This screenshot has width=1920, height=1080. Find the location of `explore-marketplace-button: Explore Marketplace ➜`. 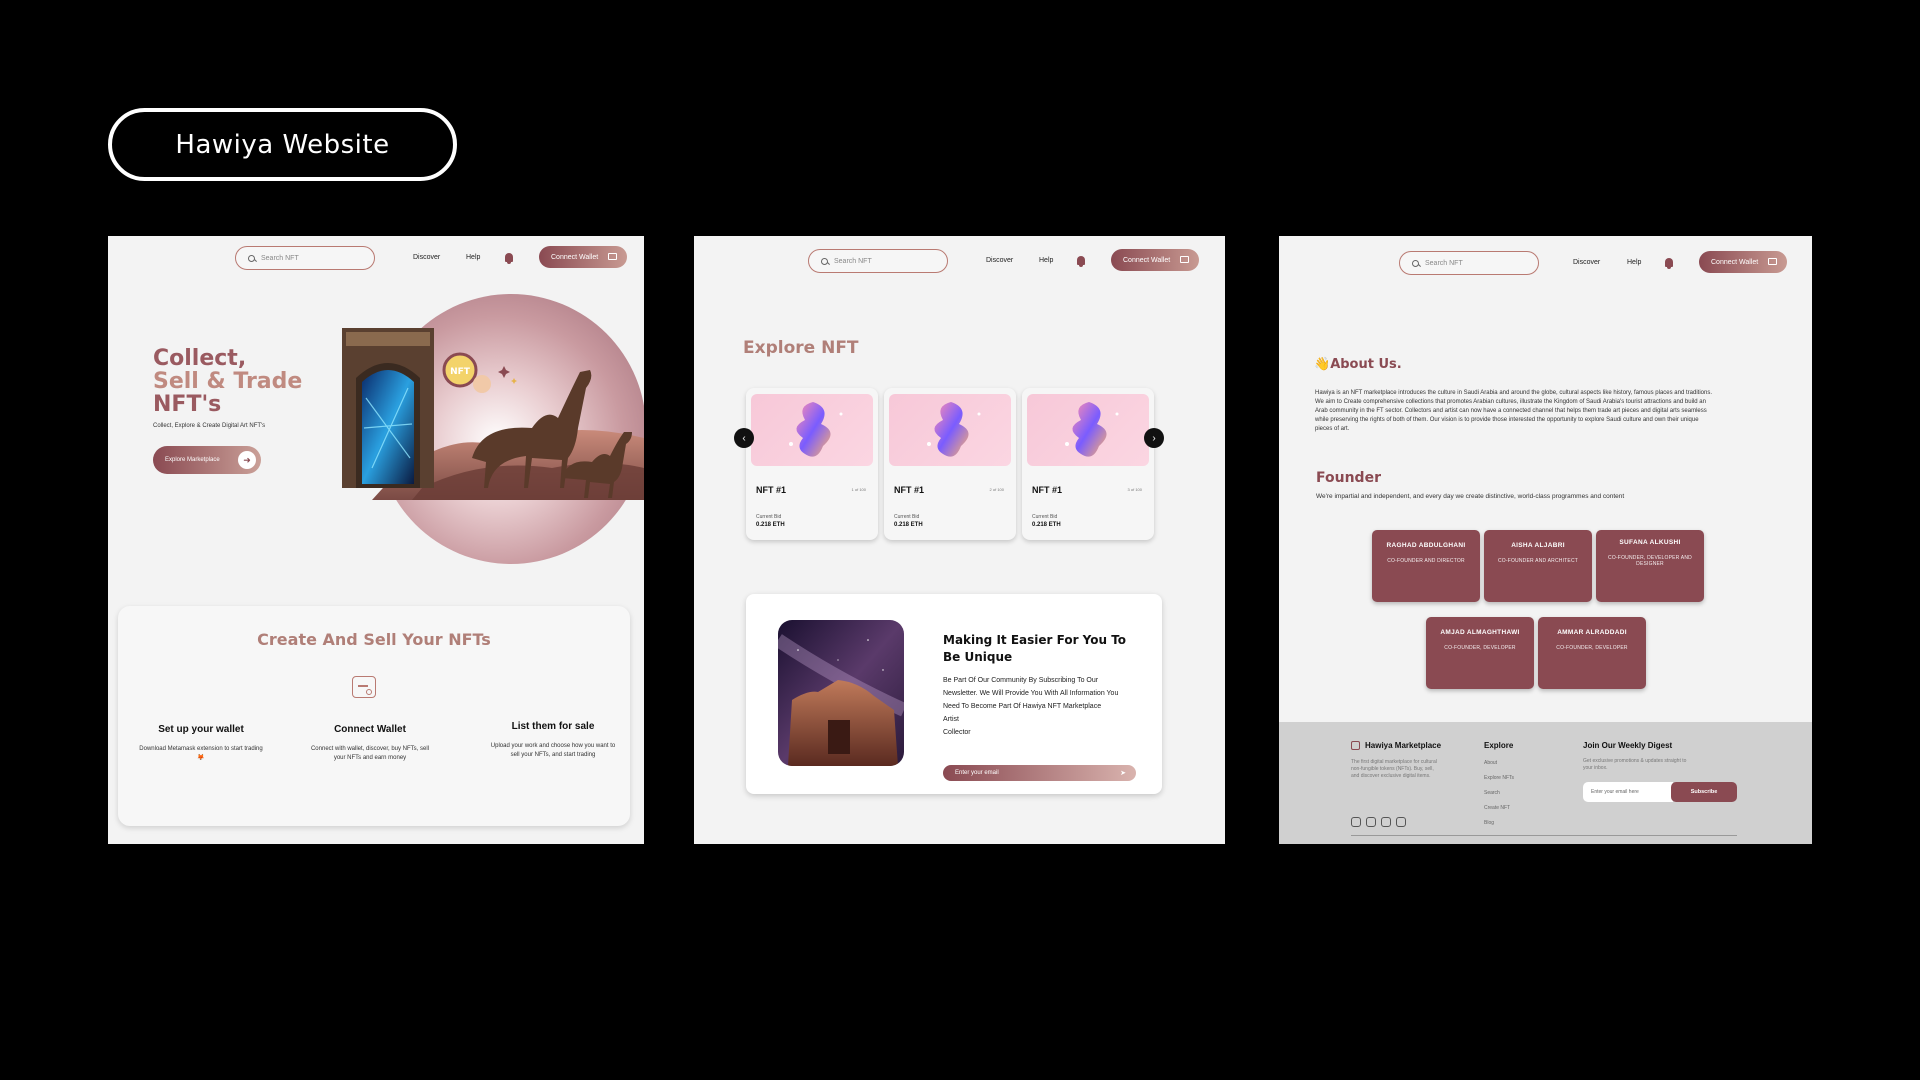

explore-marketplace-button: Explore Marketplace ➜ is located at coordinates (207, 460).